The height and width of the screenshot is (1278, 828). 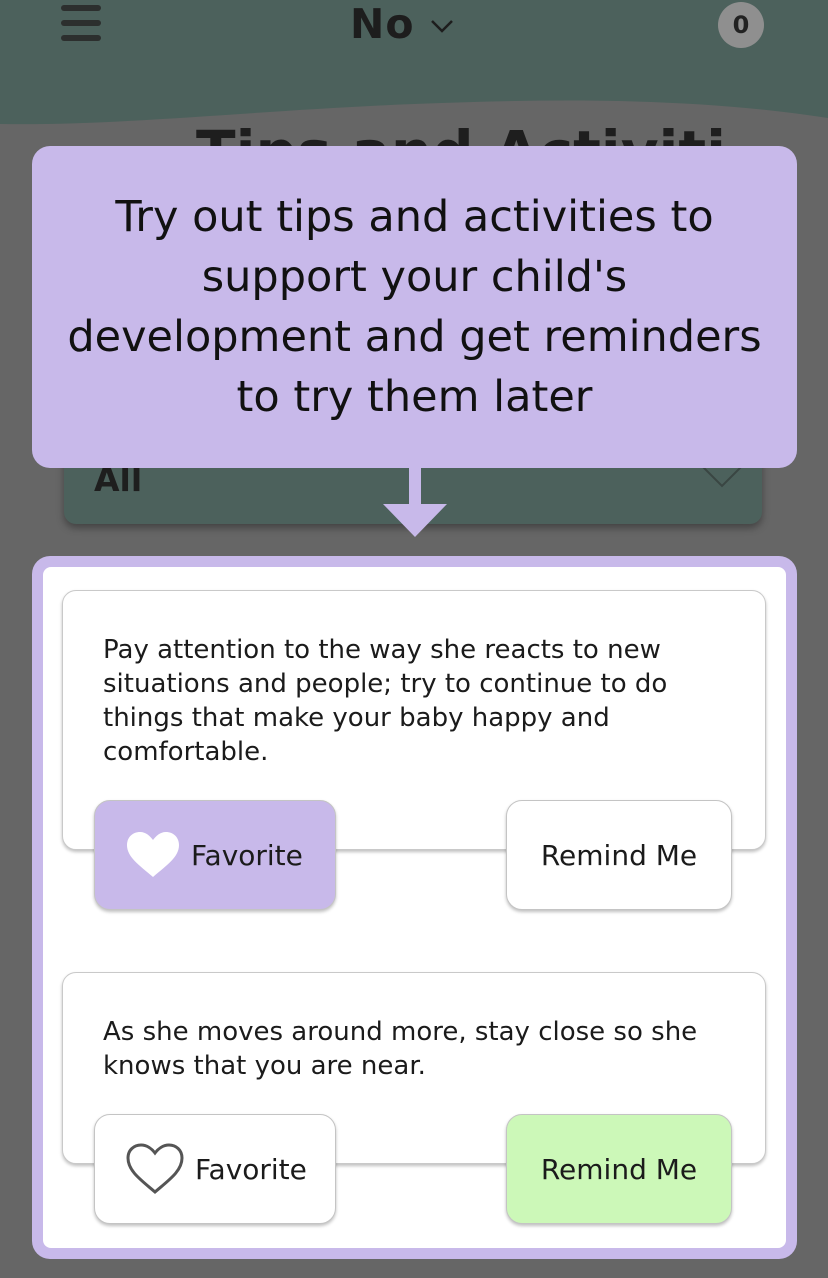 I want to click on child-name: No, so click(x=382, y=24).